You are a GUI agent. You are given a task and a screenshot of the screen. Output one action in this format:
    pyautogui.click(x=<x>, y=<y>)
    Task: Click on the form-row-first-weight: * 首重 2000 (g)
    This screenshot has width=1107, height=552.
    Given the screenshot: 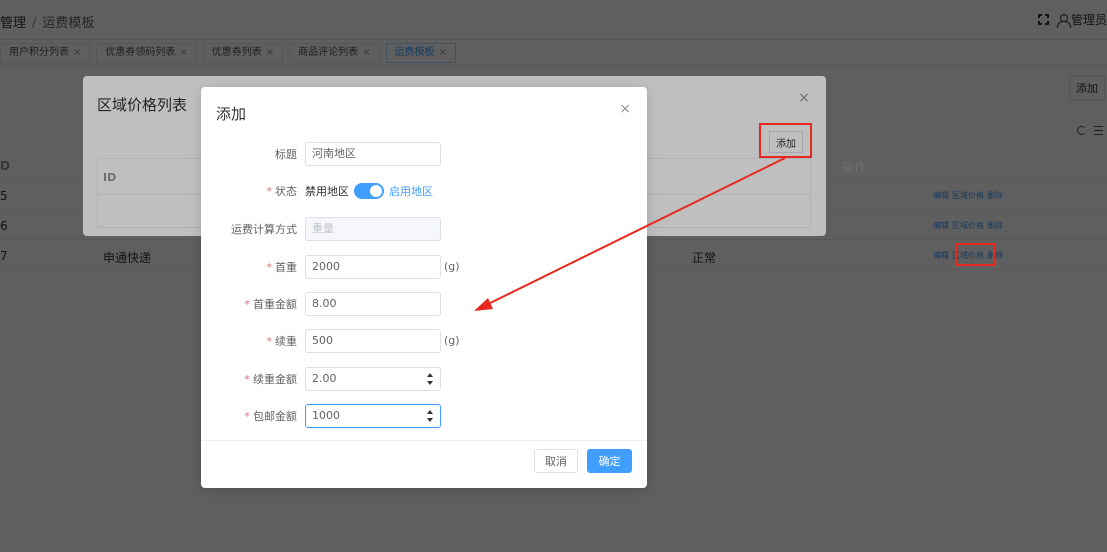 What is the action you would take?
    pyautogui.click(x=424, y=267)
    